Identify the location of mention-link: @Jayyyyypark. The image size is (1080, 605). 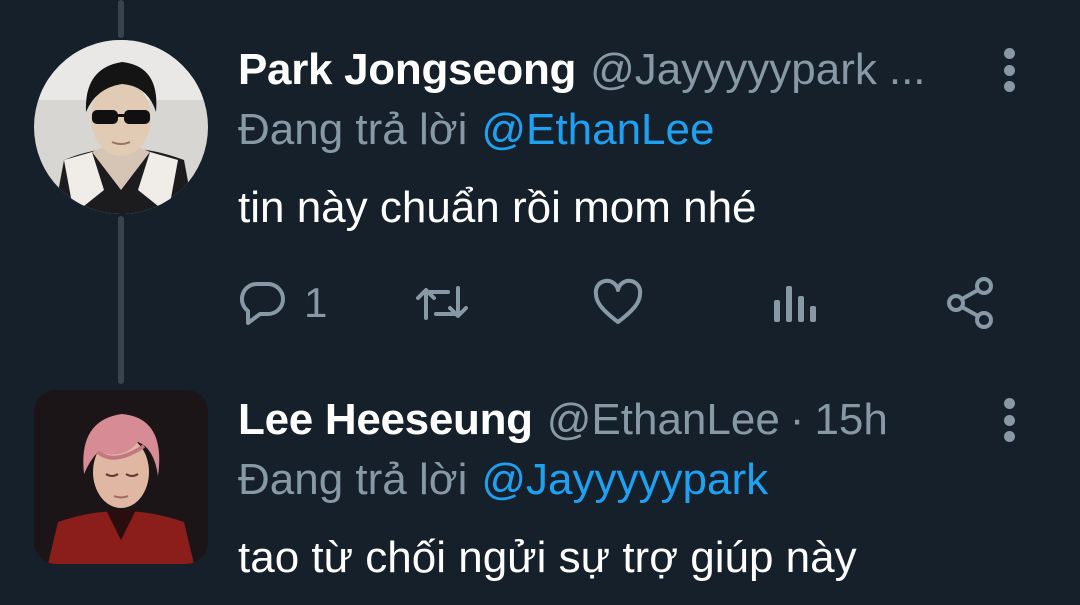
(624, 479).